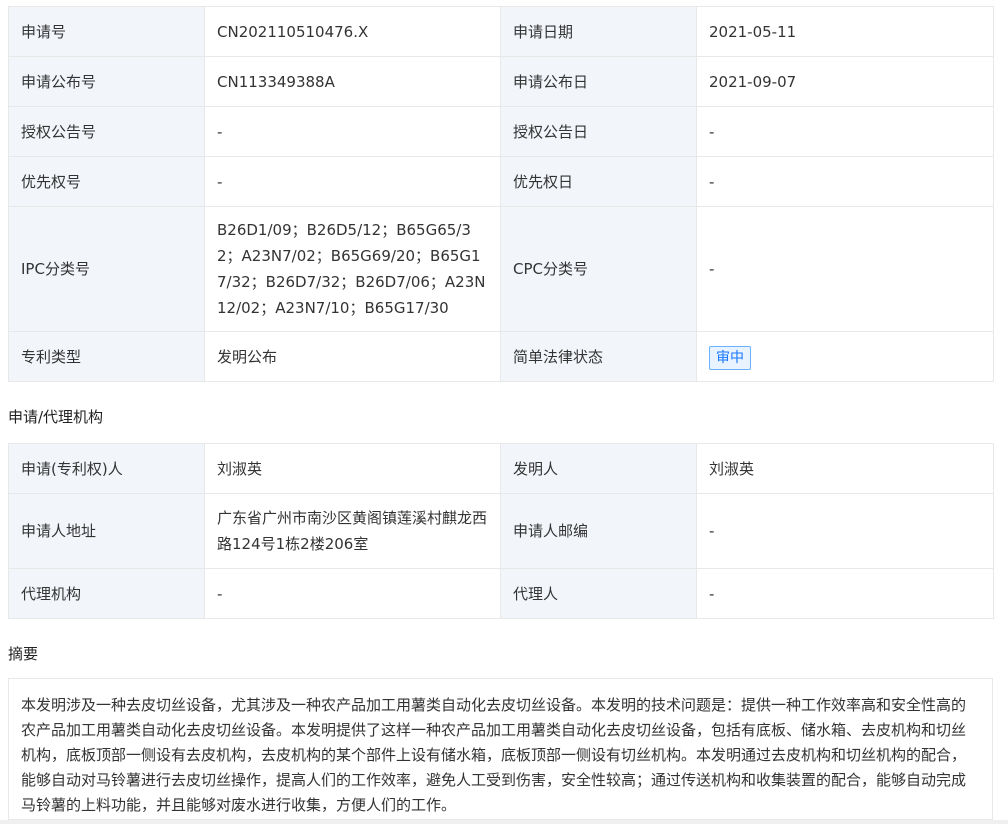 The width and height of the screenshot is (1008, 824). Describe the element at coordinates (598, 593) in the screenshot. I see `label-agent: 代理人` at that location.